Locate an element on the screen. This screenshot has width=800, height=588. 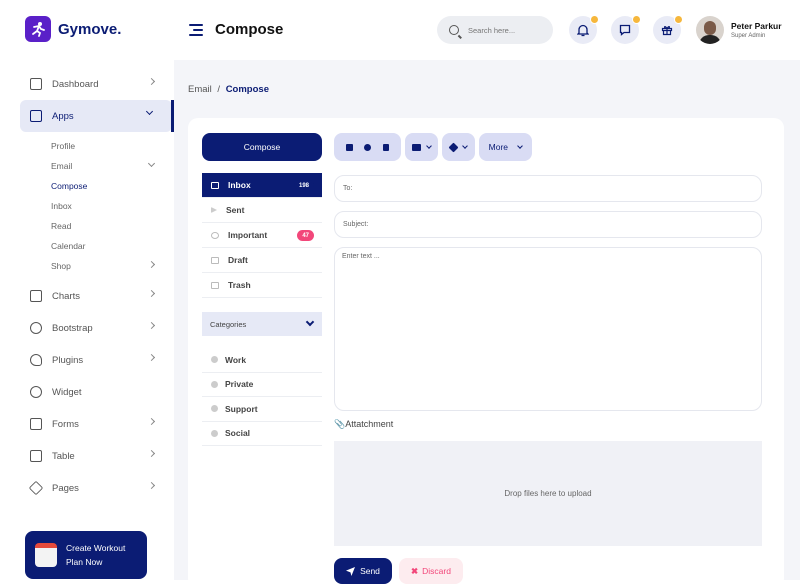
layers-icon is located at coordinates (36, 488).